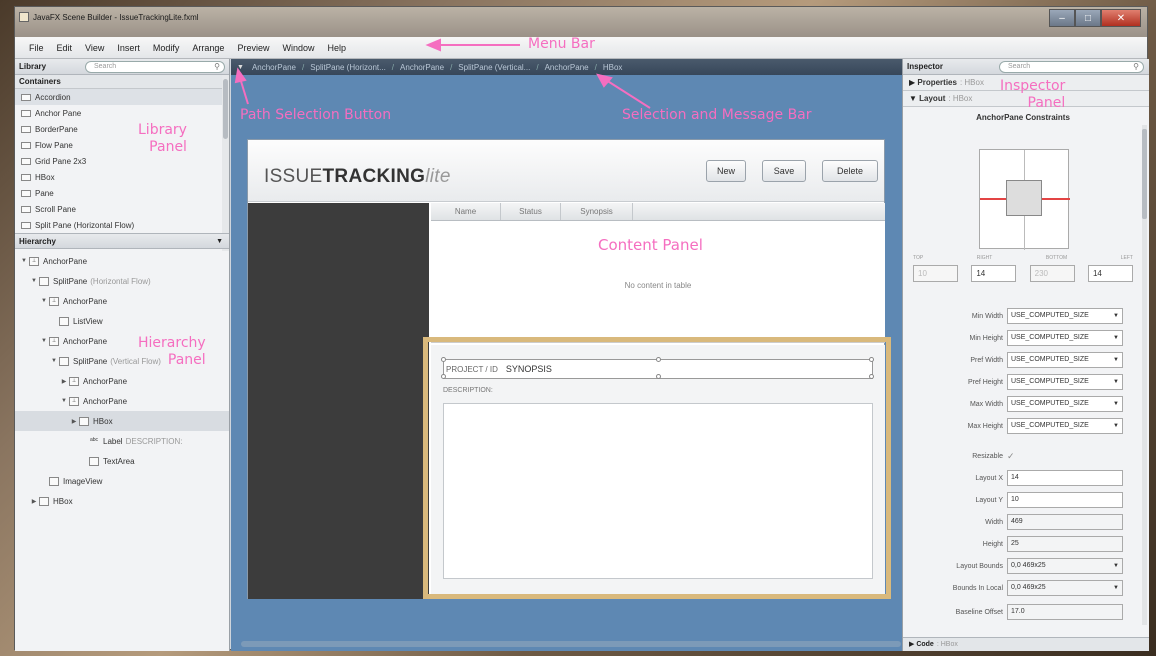  Describe the element at coordinates (1065, 338) in the screenshot. I see `min-height-select: USE_COMPUTED_SIZE ▼` at that location.